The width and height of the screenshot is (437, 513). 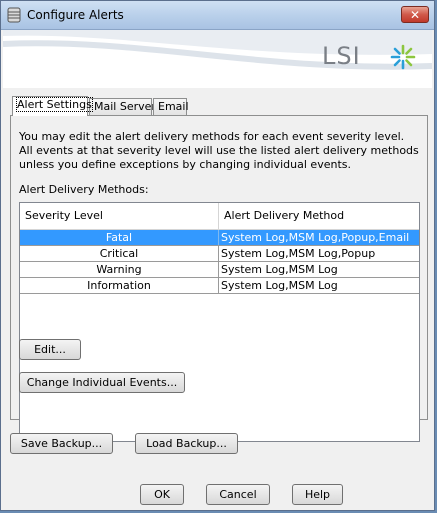 I want to click on lsi-star-icon, so click(x=403, y=57).